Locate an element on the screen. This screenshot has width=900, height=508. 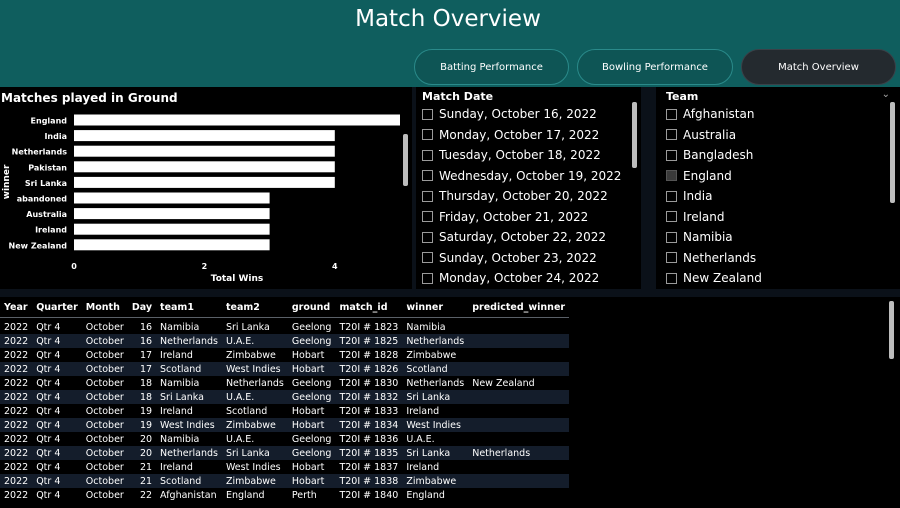
page-title: Match Overview is located at coordinates (448, 19).